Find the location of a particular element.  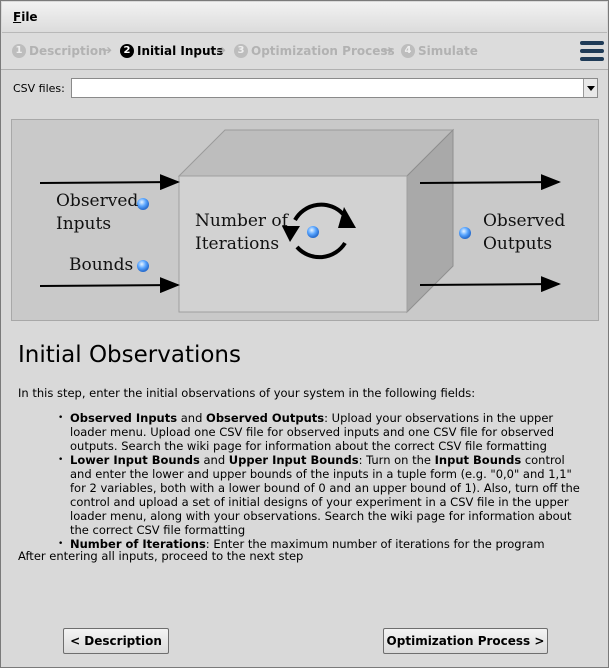

bullet-text: : Turn on the is located at coordinates (396, 460).